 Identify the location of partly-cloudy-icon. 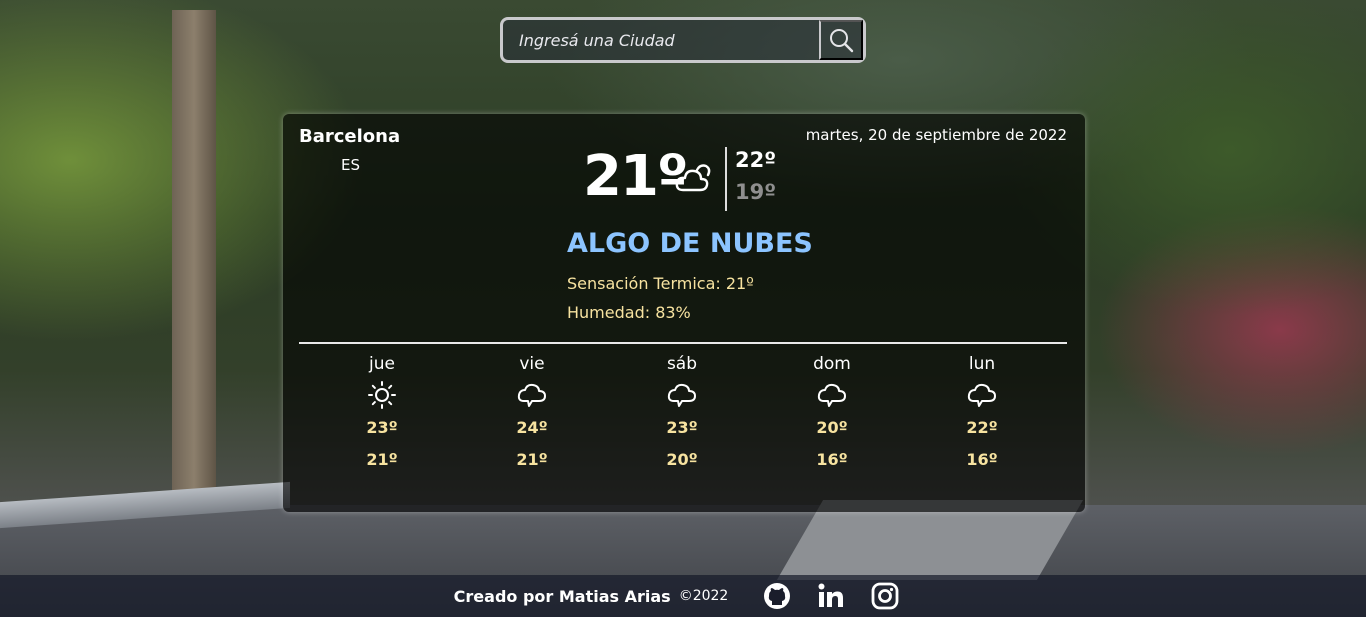
(693, 178).